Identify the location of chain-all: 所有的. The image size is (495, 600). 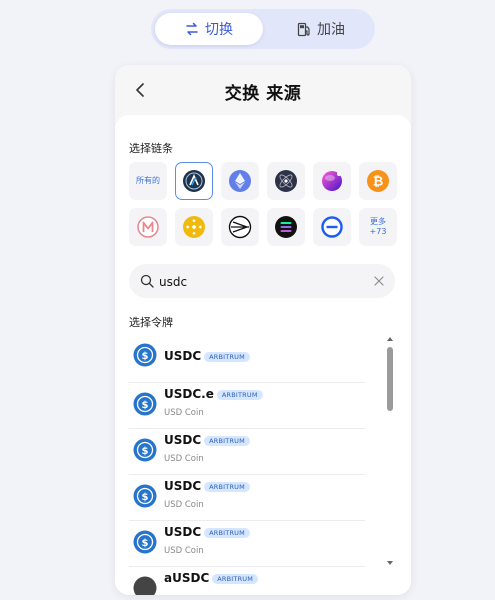
(148, 181).